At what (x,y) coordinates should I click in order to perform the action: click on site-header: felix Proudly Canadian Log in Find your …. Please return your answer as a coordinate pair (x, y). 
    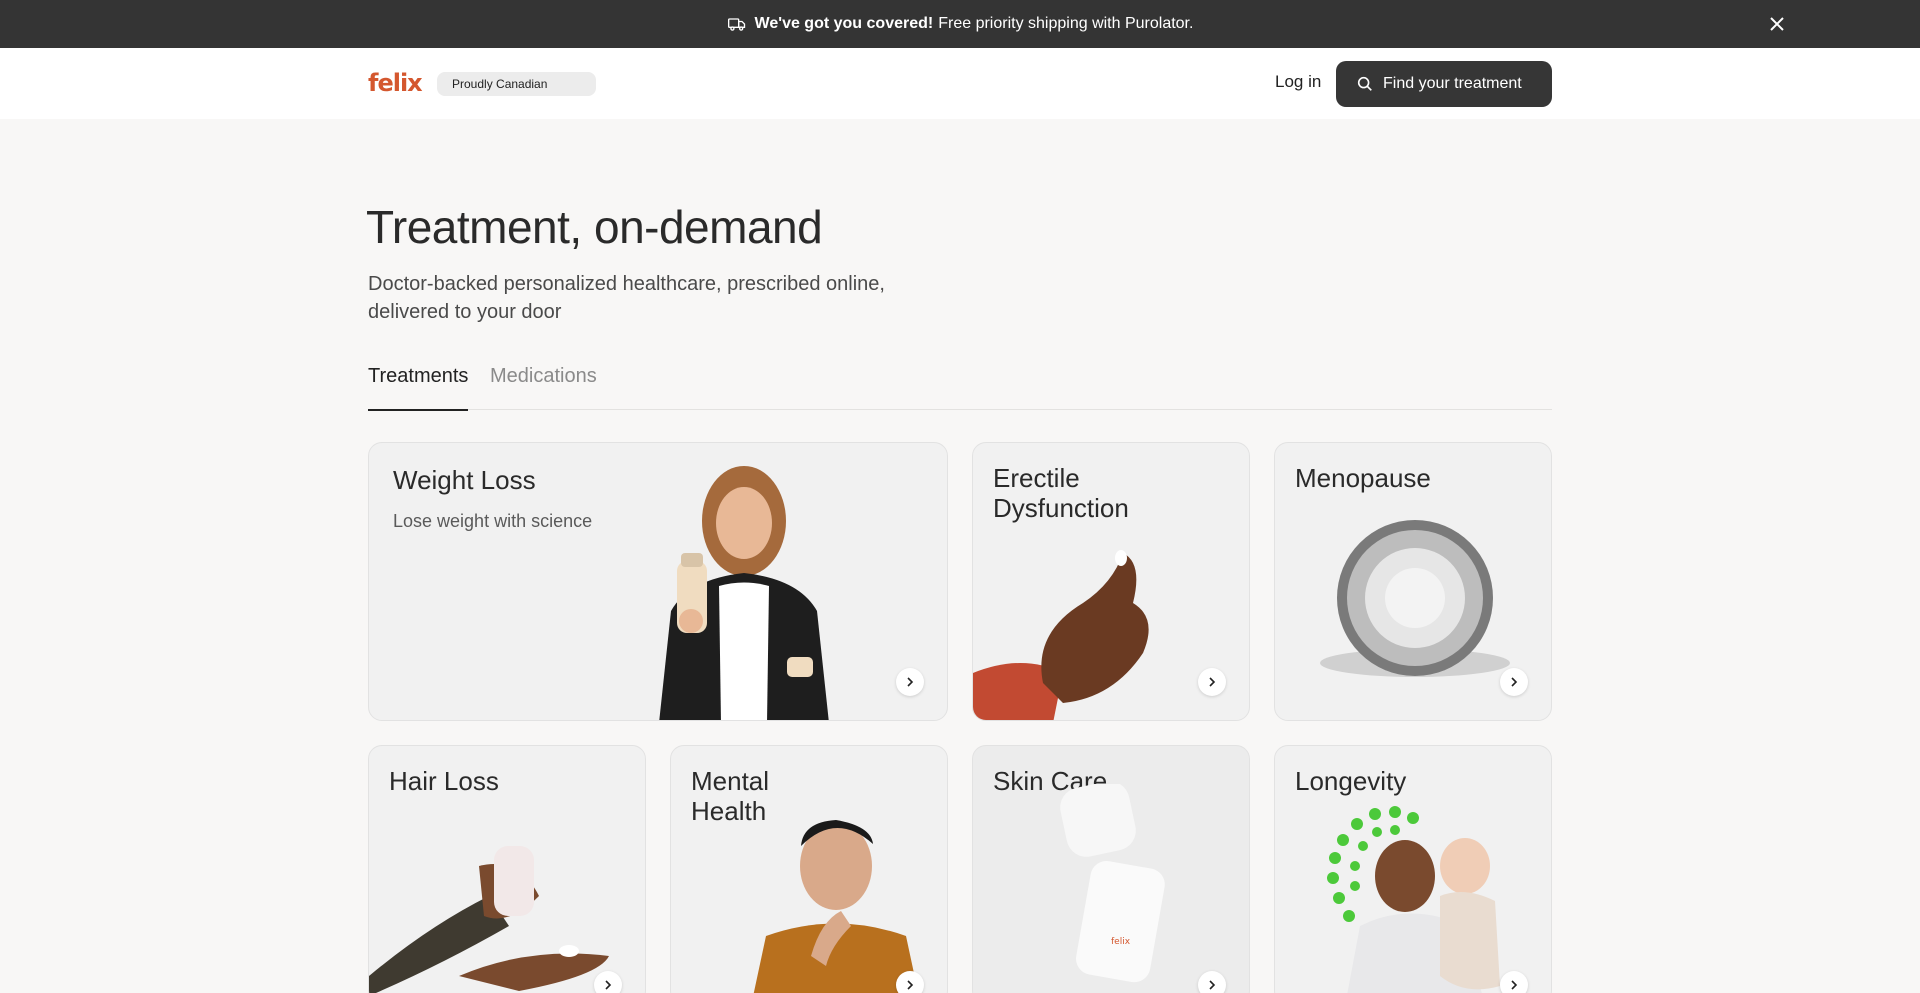
    Looking at the image, I should click on (960, 83).